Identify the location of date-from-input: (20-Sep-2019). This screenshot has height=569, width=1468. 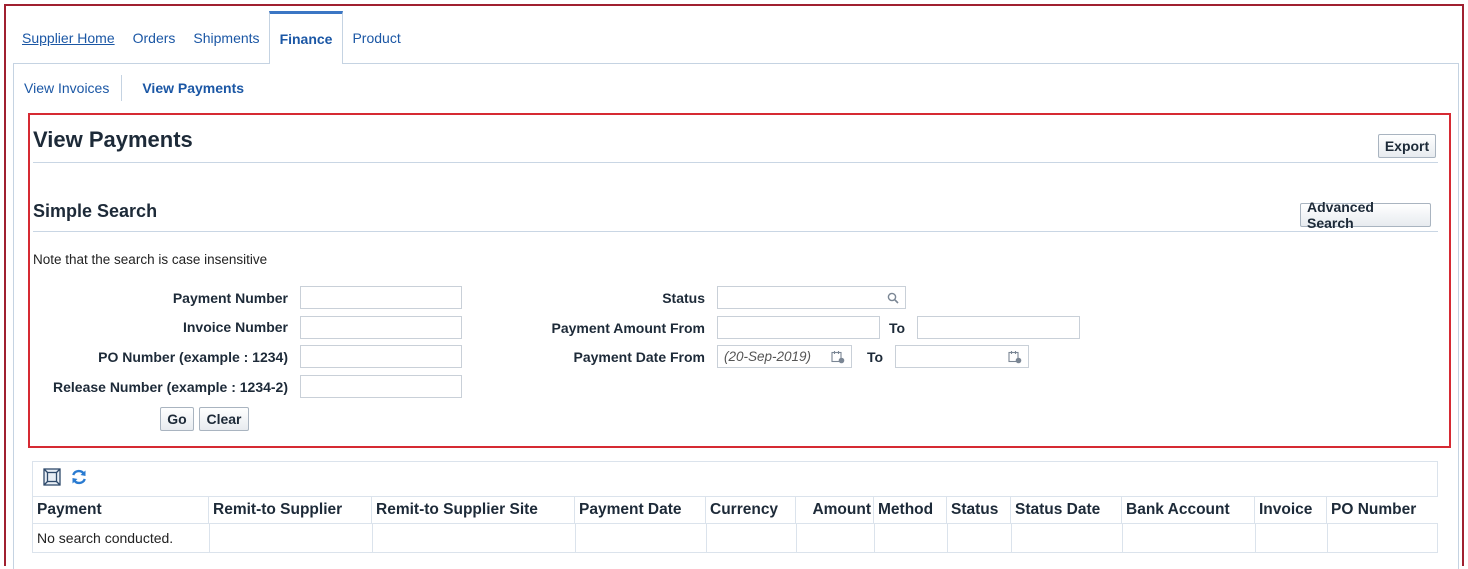
(784, 356).